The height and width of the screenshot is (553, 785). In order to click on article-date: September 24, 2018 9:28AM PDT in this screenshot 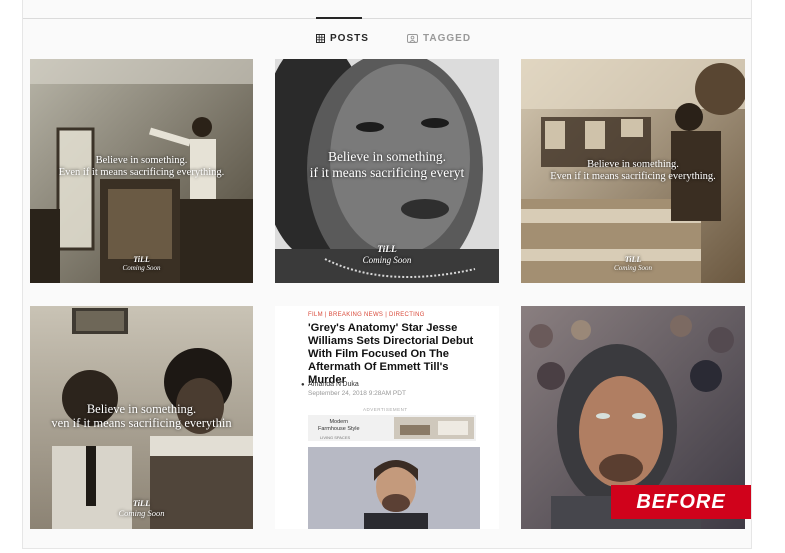, I will do `click(357, 393)`.